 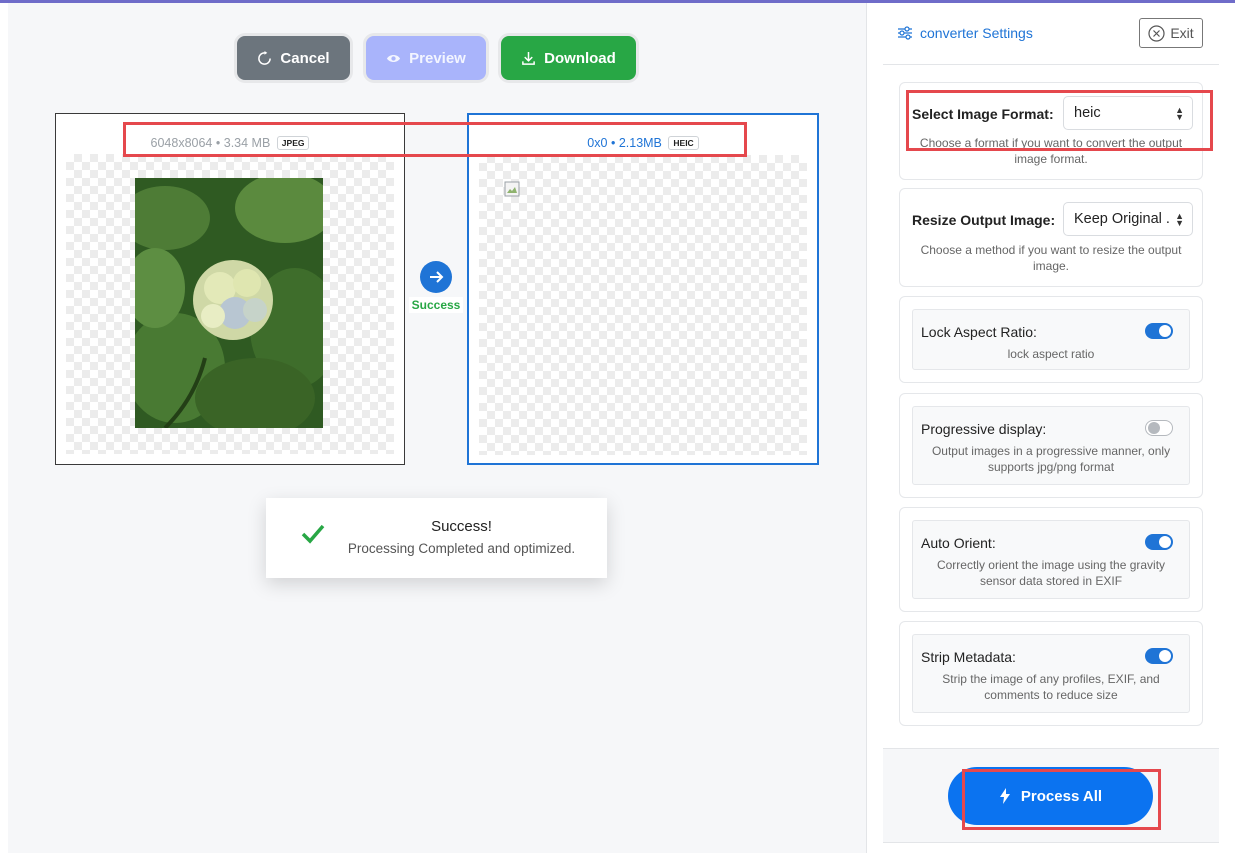 I want to click on conversion-status: Success, so click(x=436, y=288).